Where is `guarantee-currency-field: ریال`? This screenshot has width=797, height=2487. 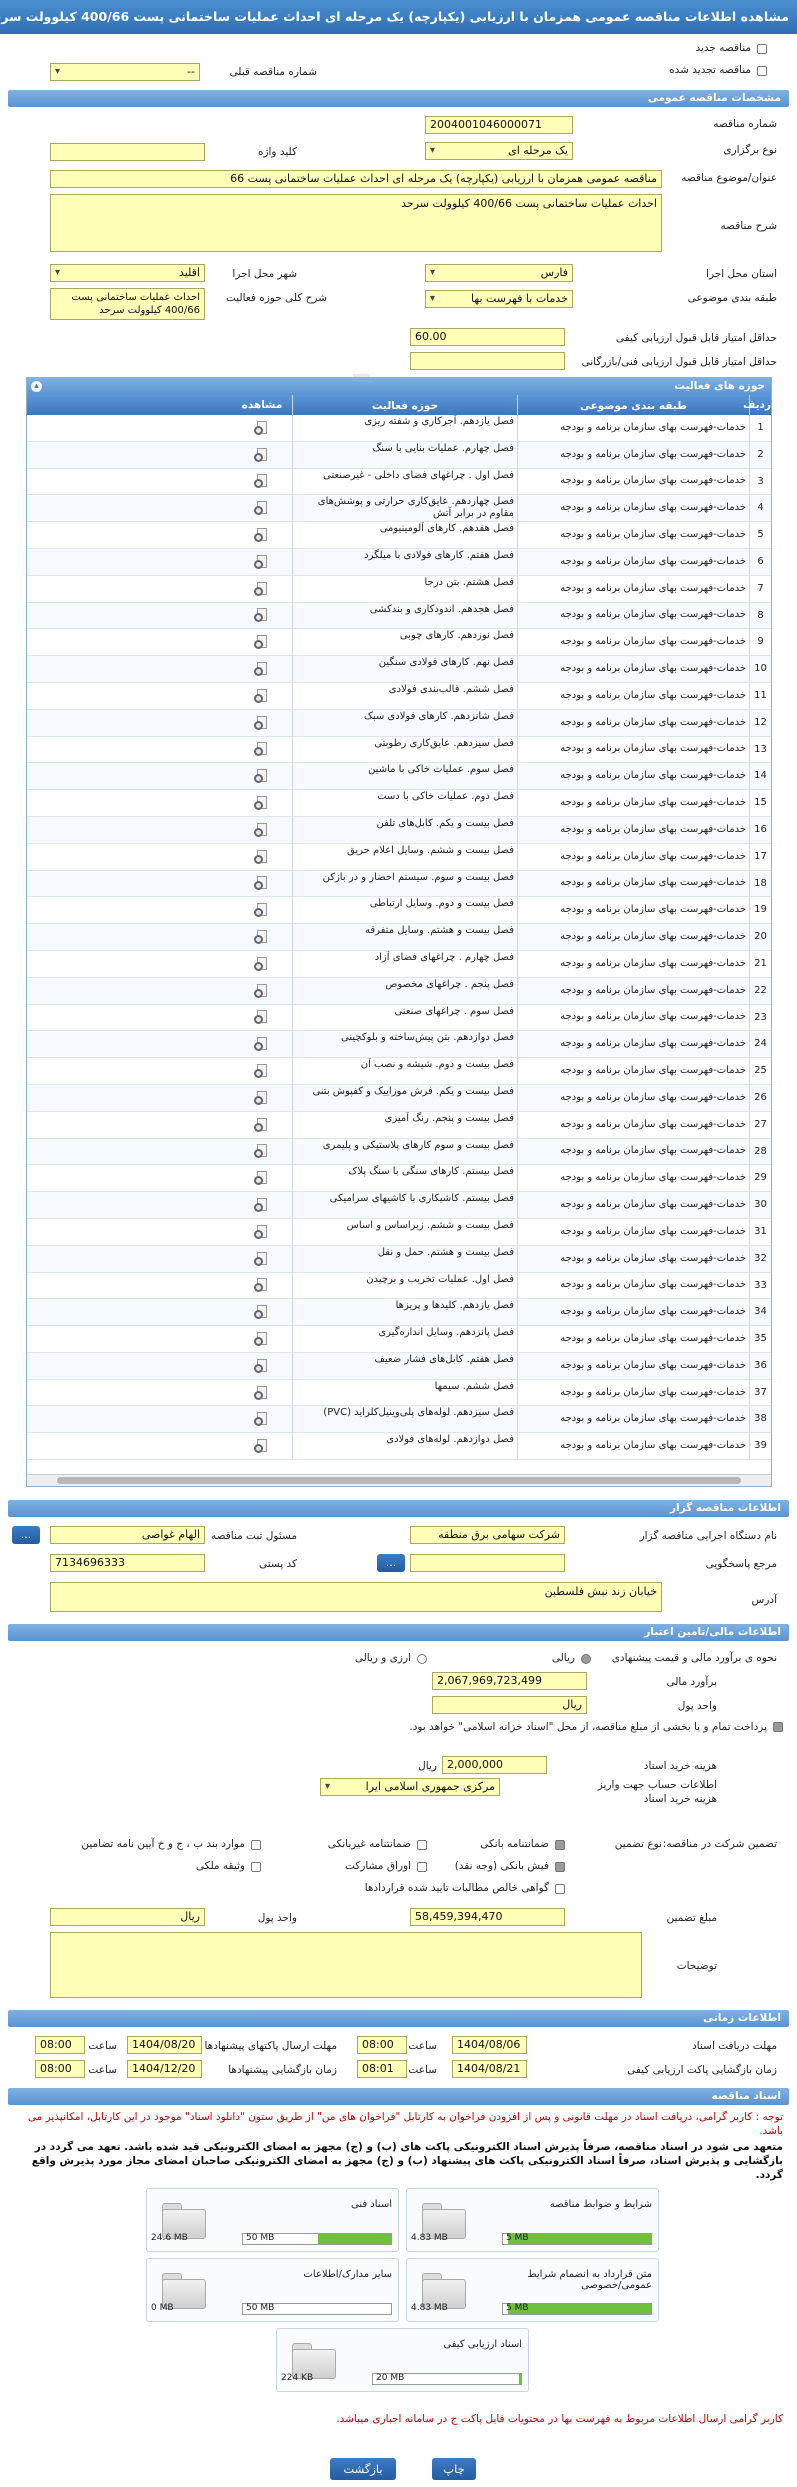
guarantee-currency-field: ریال is located at coordinates (127, 1917).